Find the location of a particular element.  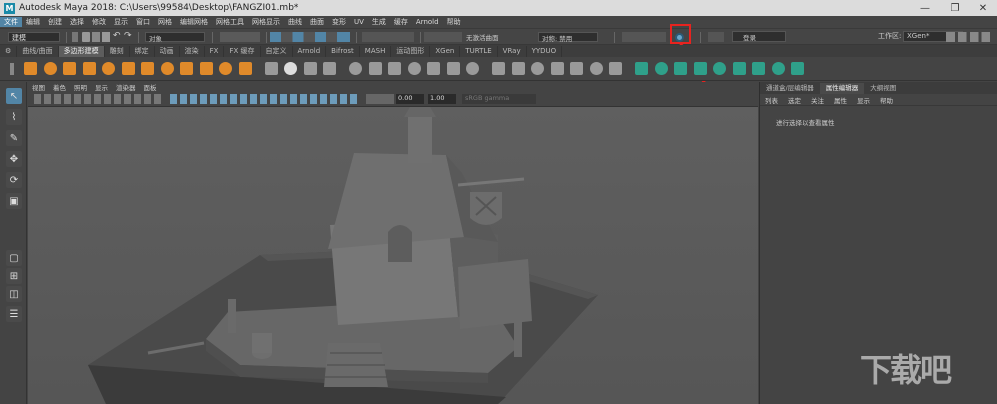

sphere-icon is located at coordinates (30, 68).